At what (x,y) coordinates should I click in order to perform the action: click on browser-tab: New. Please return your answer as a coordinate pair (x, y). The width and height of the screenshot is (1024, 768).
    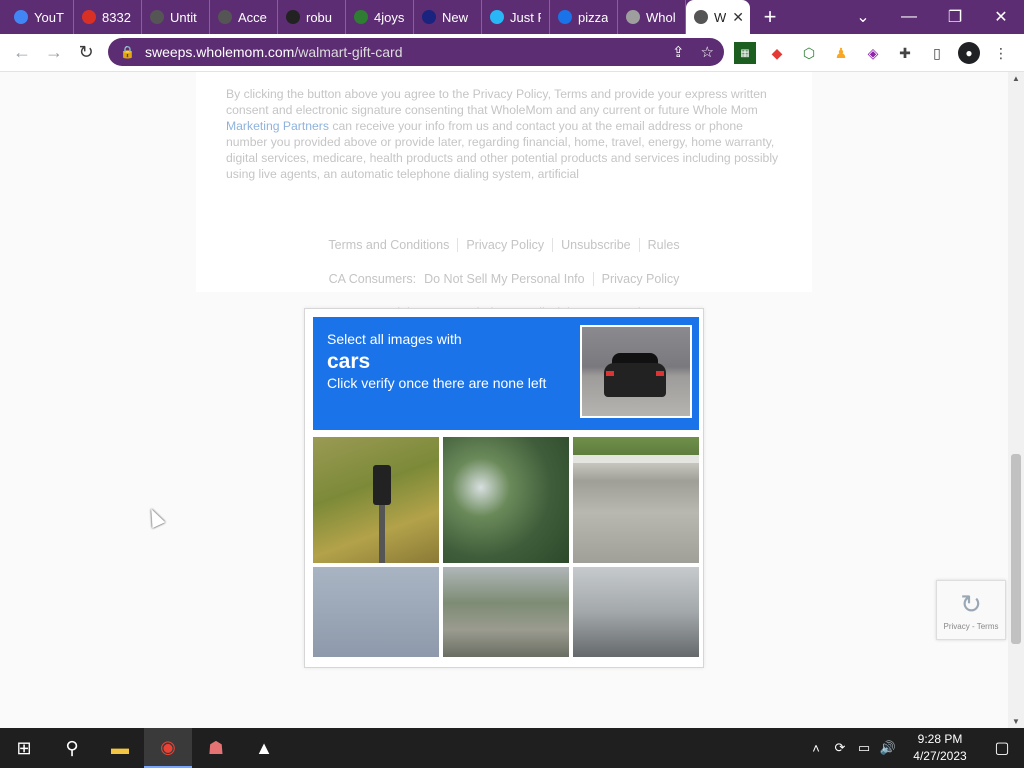
    Looking at the image, I should click on (448, 17).